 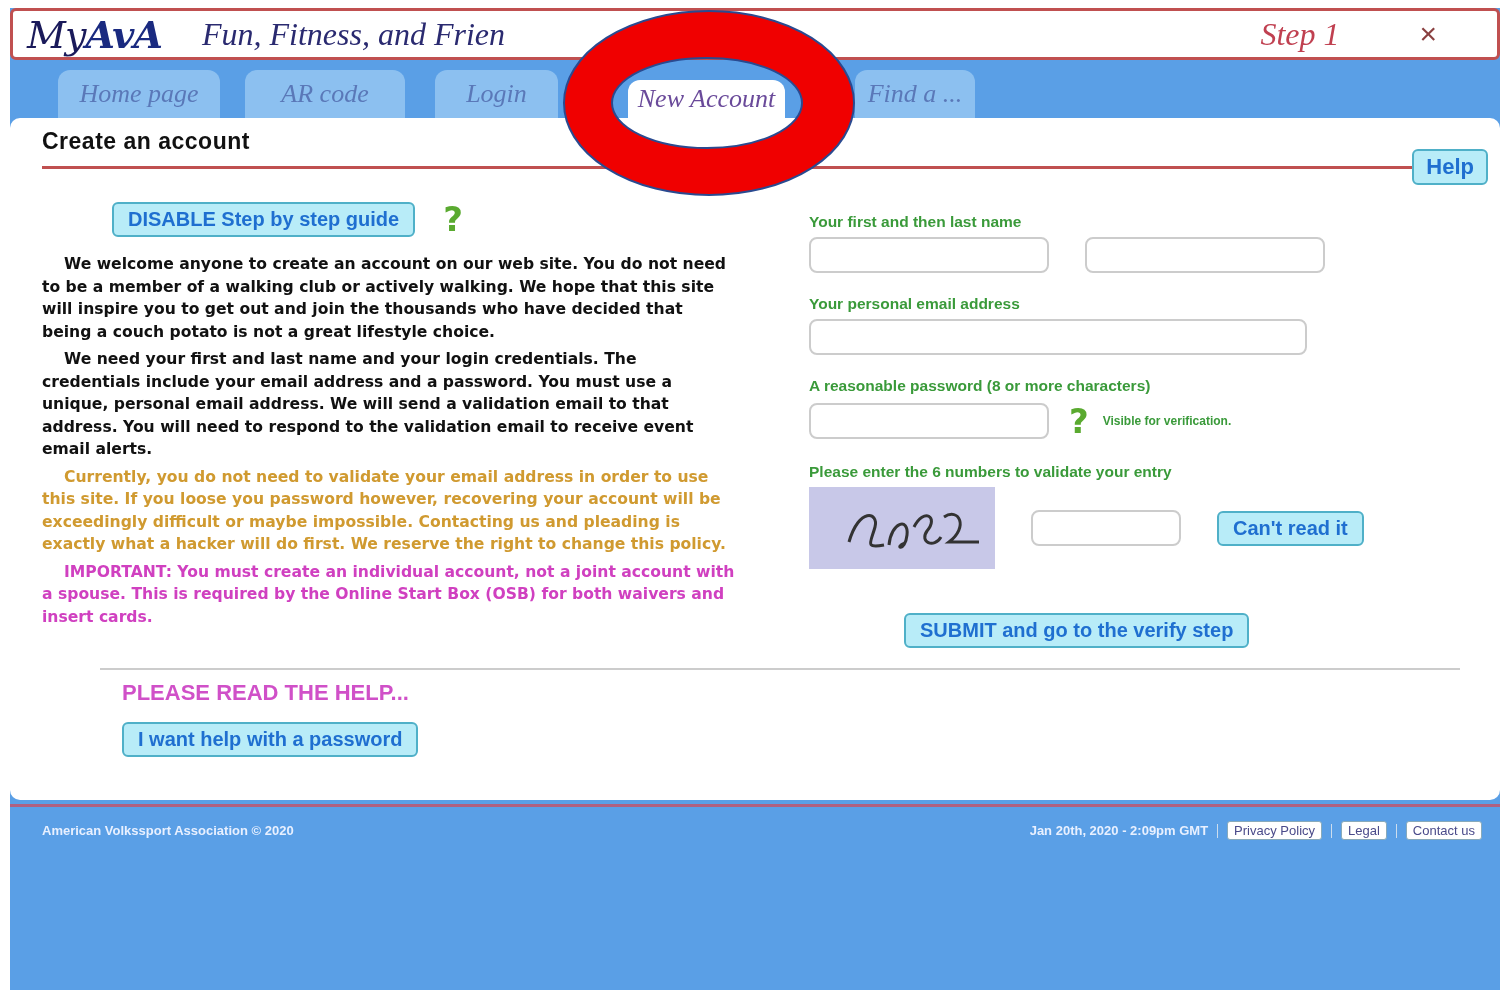 What do you see at coordinates (1450, 167) in the screenshot?
I see `help-button: Help` at bounding box center [1450, 167].